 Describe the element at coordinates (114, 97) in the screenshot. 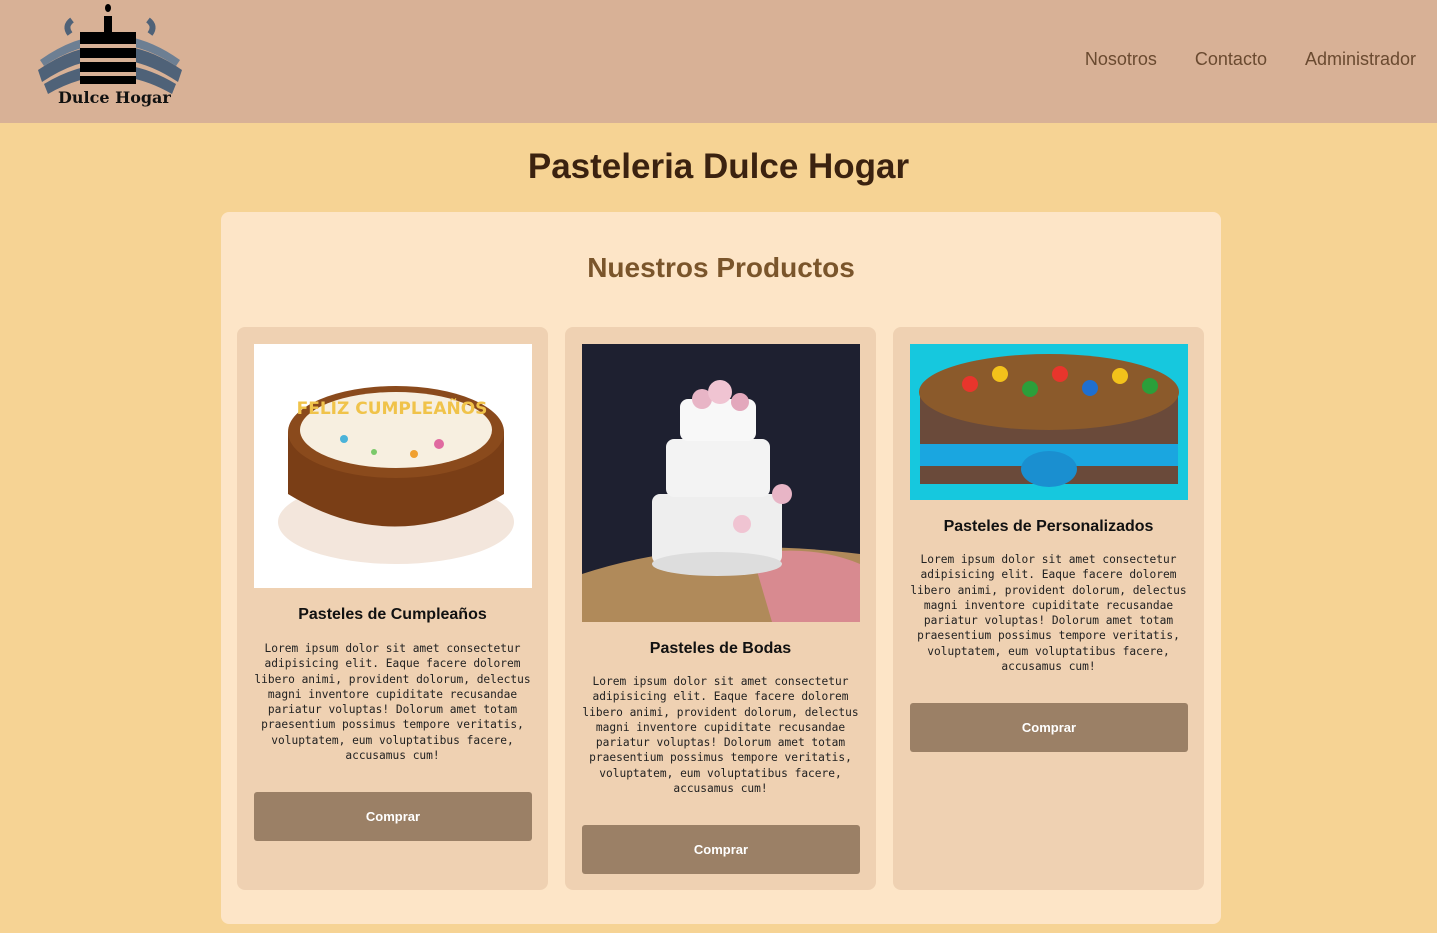

I see `brand-name: Dulce Hogar` at that location.